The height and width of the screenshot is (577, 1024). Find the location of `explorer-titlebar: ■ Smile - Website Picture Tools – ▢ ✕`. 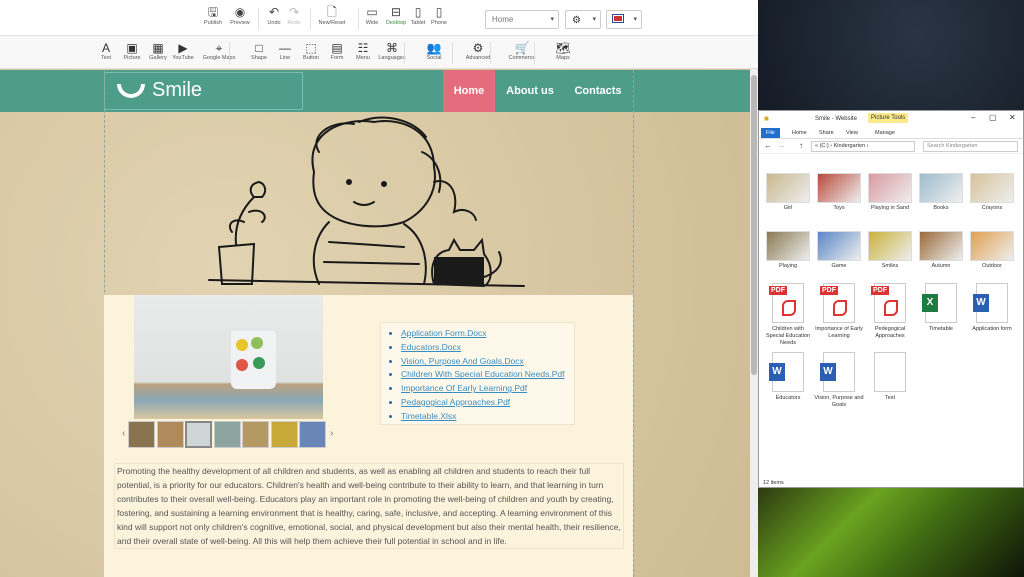

explorer-titlebar: ■ Smile - Website Picture Tools – ▢ ✕ is located at coordinates (891, 119).